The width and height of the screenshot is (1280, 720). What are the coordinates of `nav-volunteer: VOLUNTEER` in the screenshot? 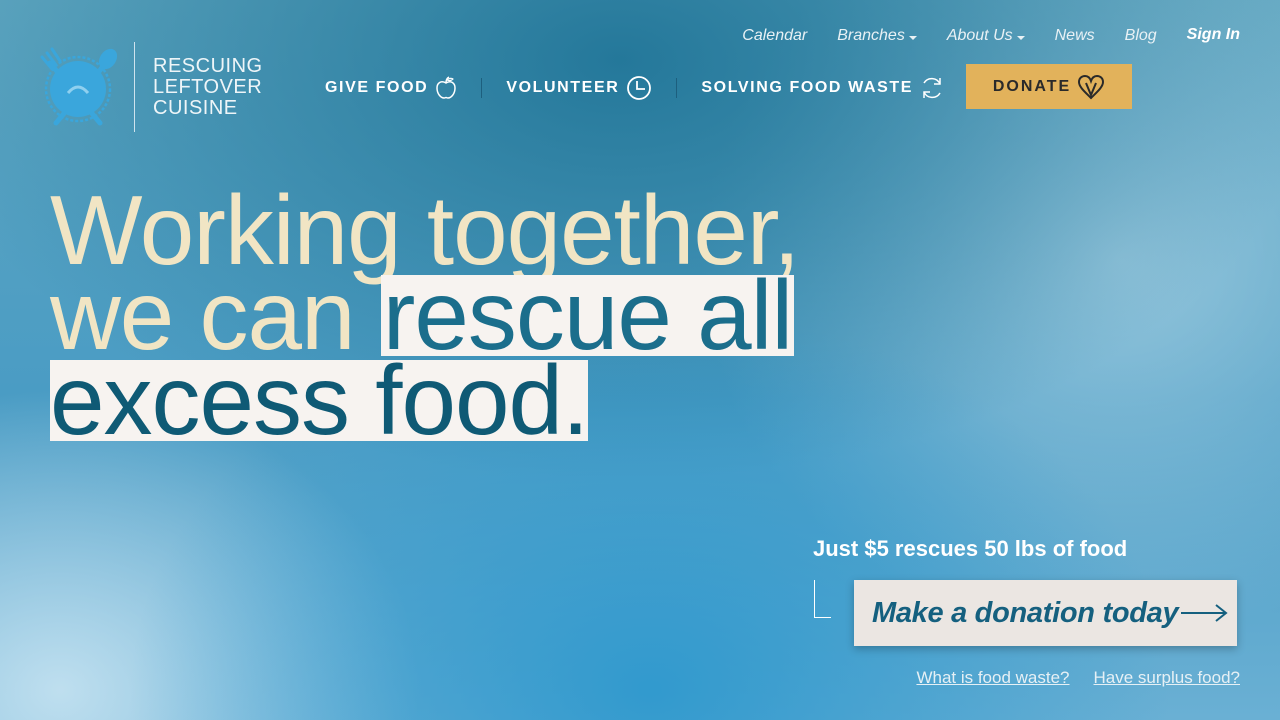 It's located at (579, 88).